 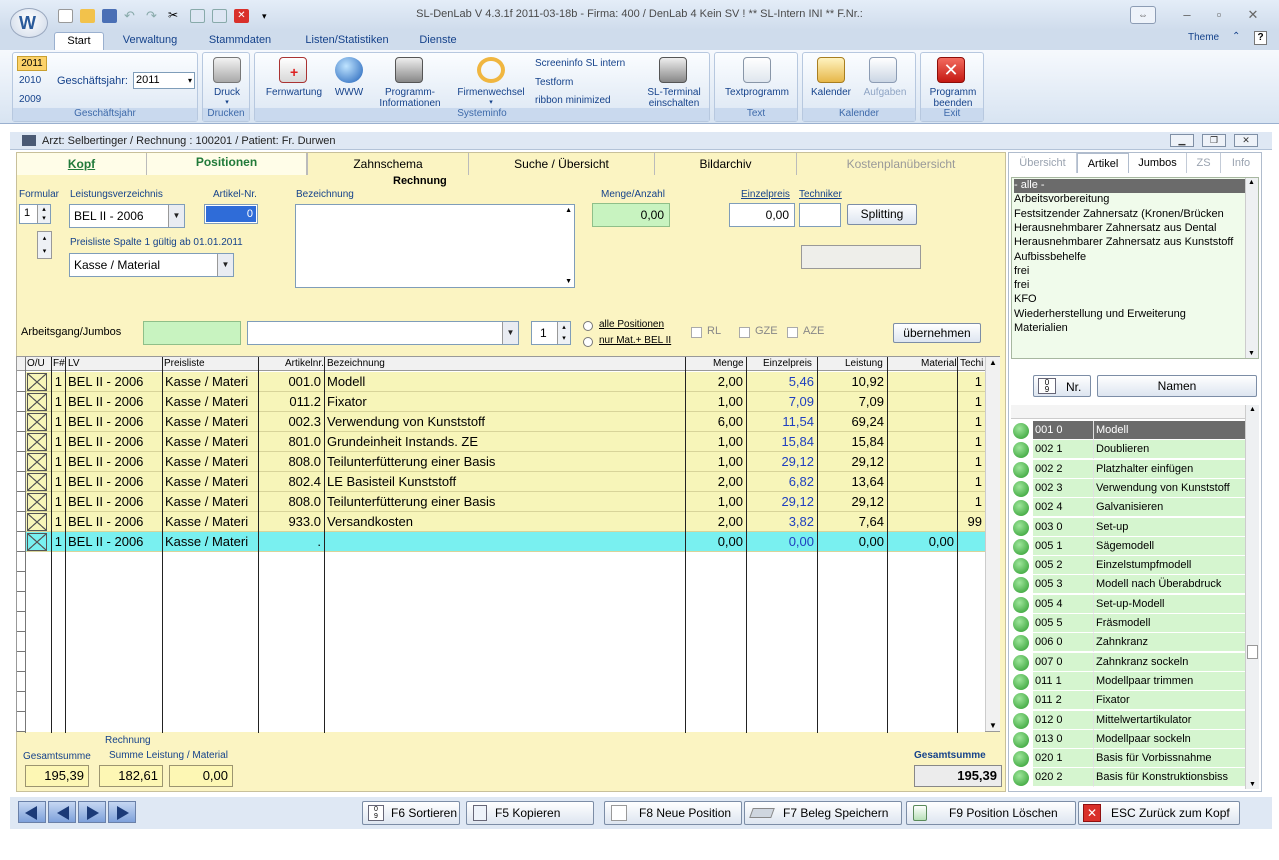 What do you see at coordinates (1128, 643) in the screenshot?
I see `list-item: 006 0 Zahnkranz` at bounding box center [1128, 643].